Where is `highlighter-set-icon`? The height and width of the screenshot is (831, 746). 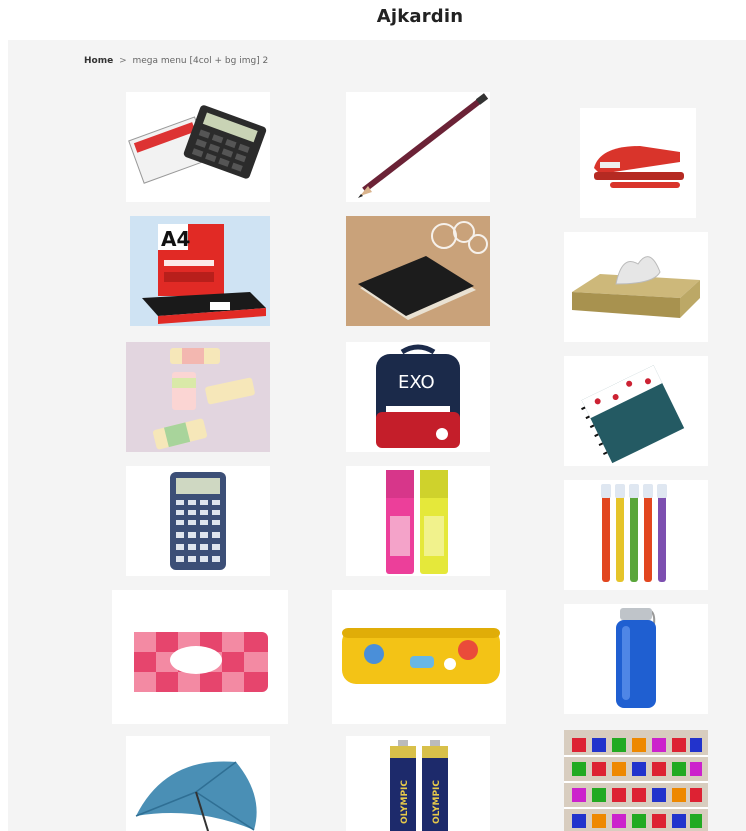
highlighter-set-icon is located at coordinates (634, 533).